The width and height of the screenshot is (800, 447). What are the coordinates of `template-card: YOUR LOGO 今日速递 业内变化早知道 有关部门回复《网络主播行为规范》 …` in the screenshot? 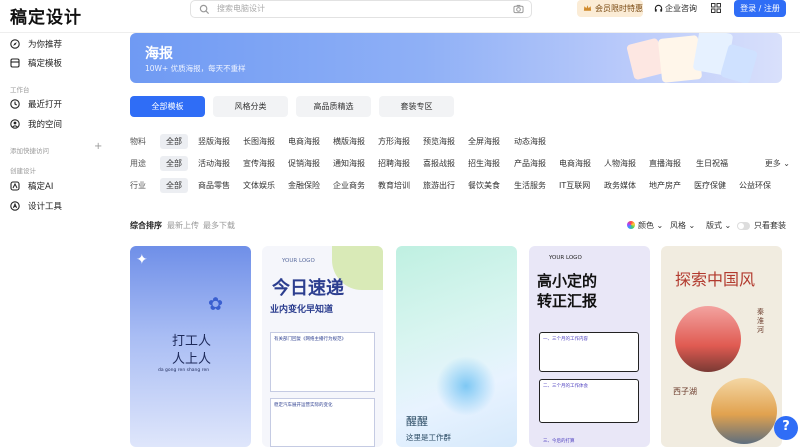 It's located at (322, 346).